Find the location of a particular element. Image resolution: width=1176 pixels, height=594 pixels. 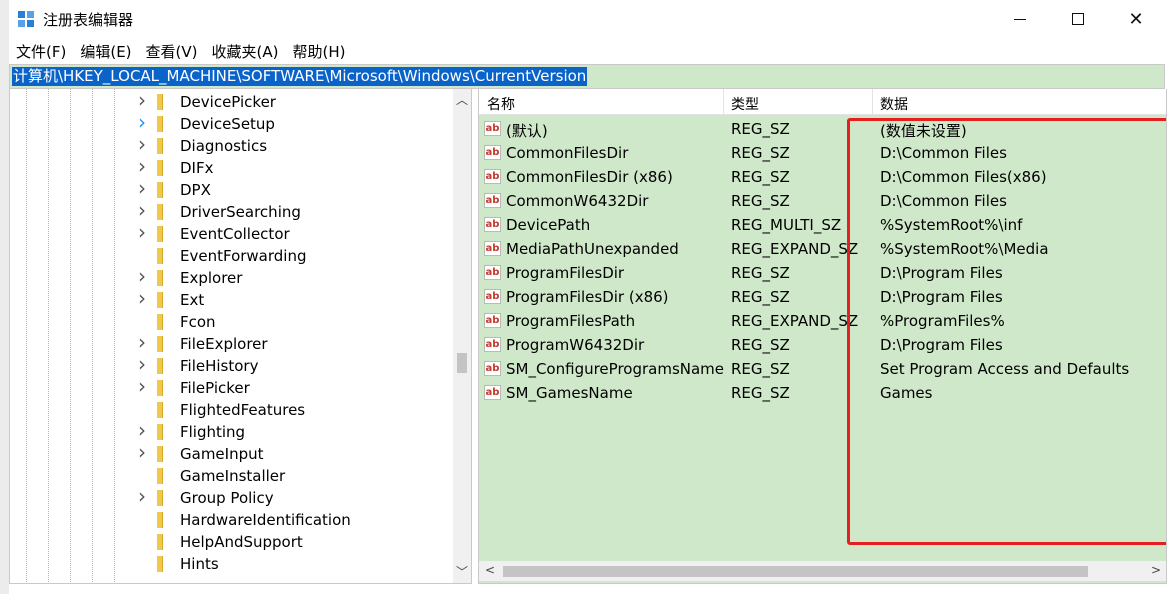

tree-item: › FileExplorer is located at coordinates (230, 342).